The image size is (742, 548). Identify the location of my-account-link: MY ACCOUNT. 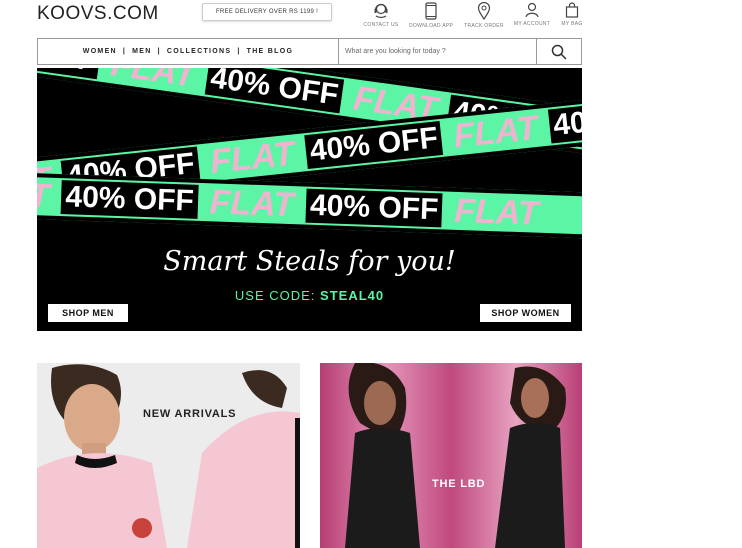
(532, 14).